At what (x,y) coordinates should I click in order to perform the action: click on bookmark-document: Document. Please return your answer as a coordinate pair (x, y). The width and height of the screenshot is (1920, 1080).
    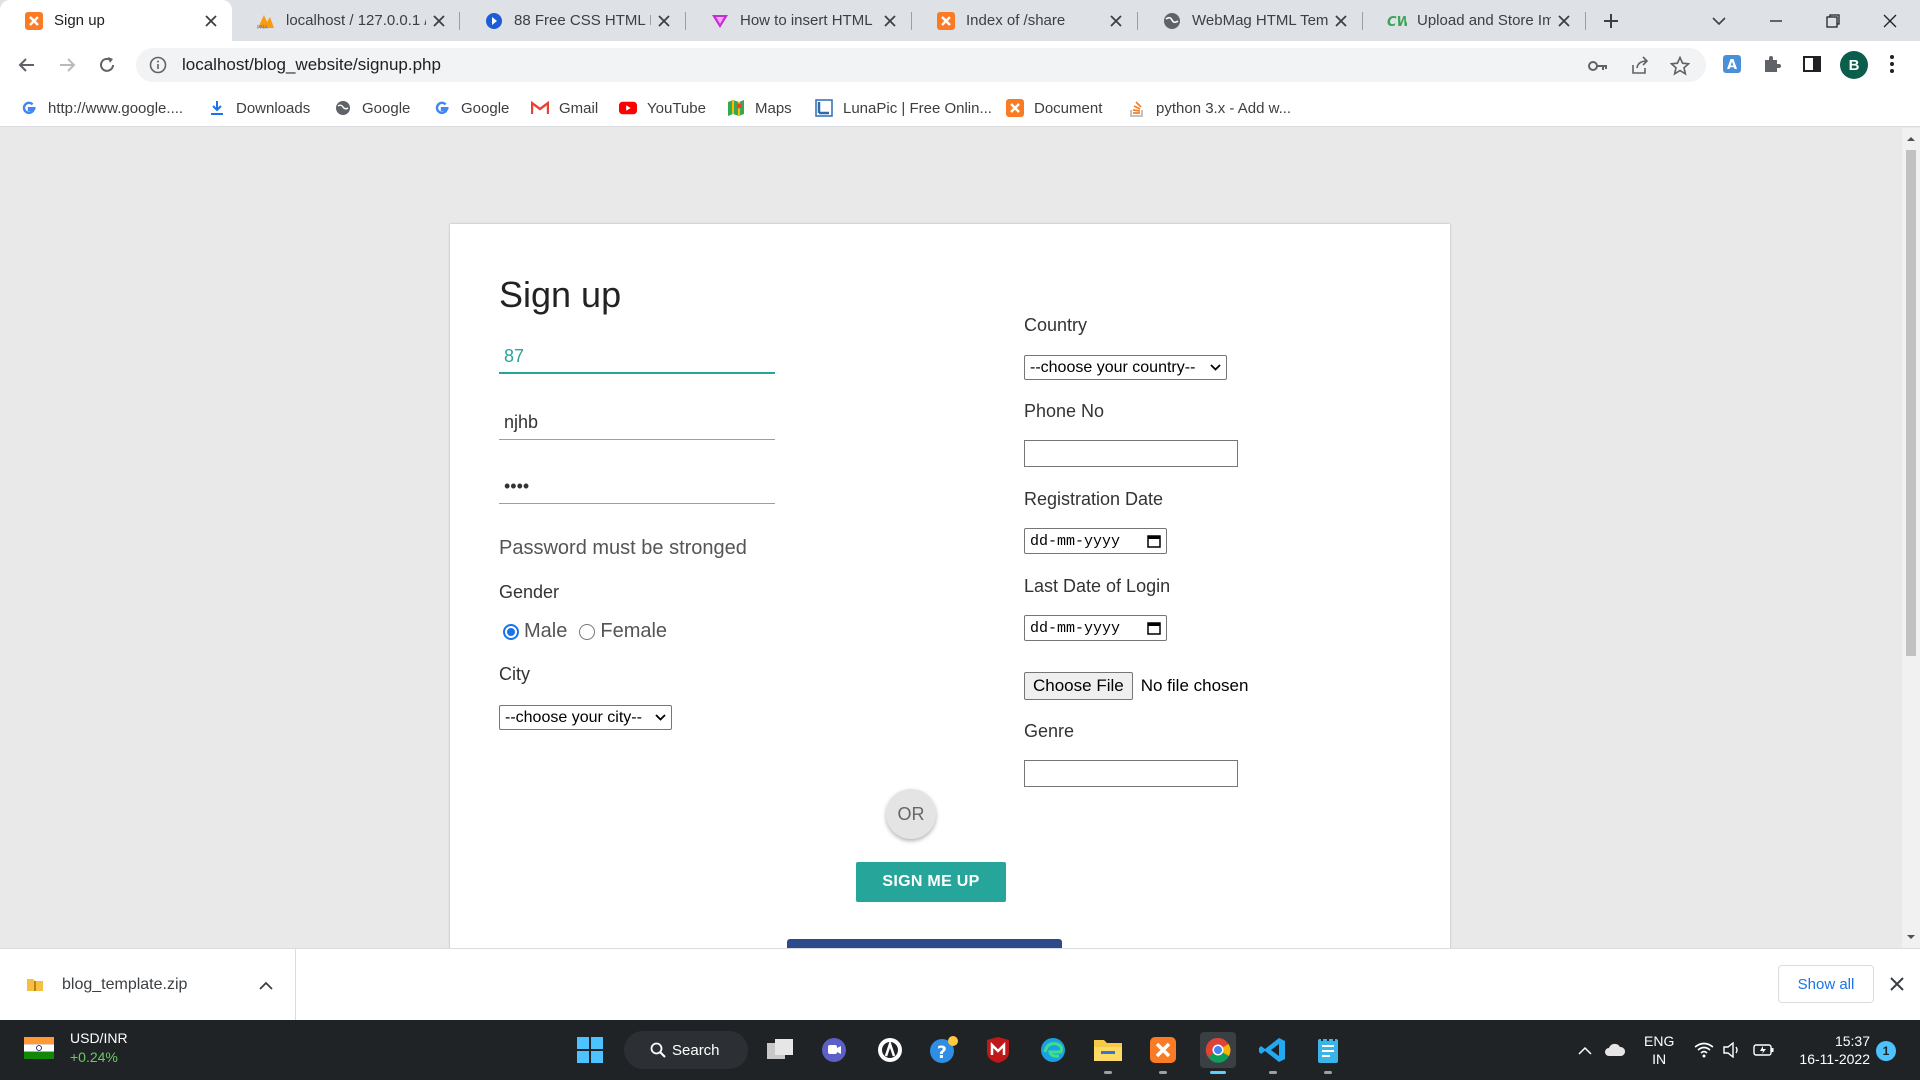
    Looking at the image, I should click on (1054, 108).